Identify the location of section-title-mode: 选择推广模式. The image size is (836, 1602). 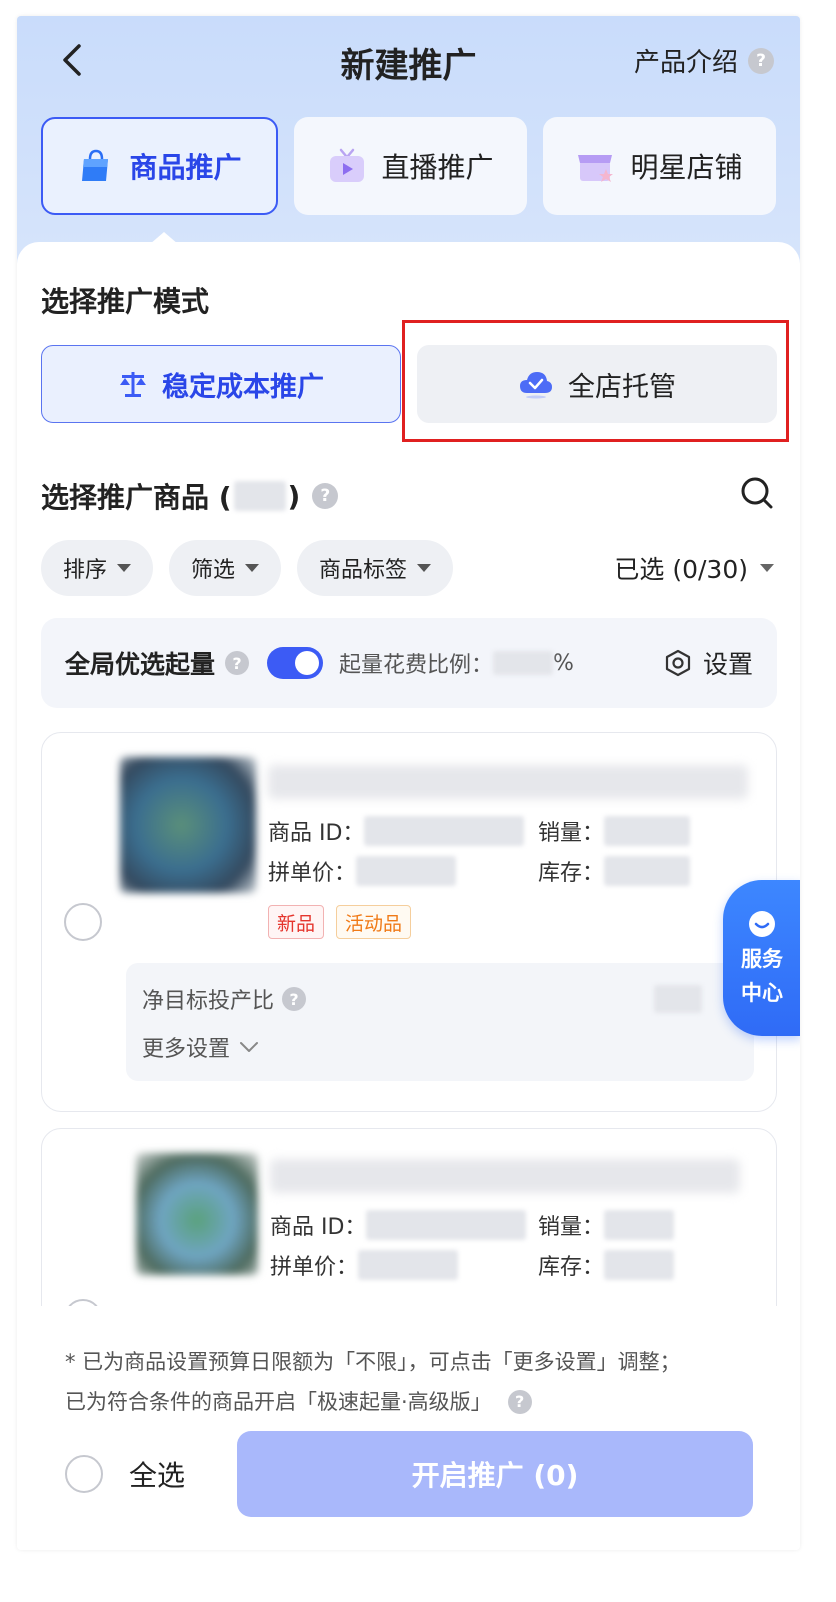
(125, 301).